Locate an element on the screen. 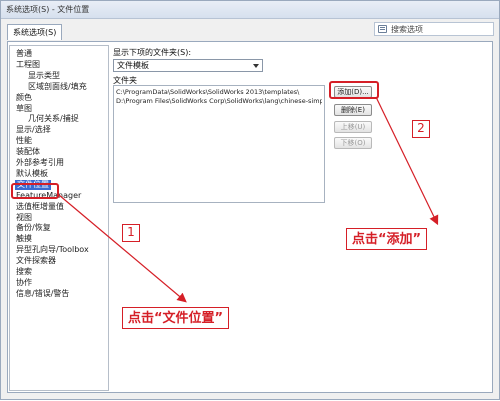 The image size is (500, 401). sidebar-item: 草图 is located at coordinates (24, 109).